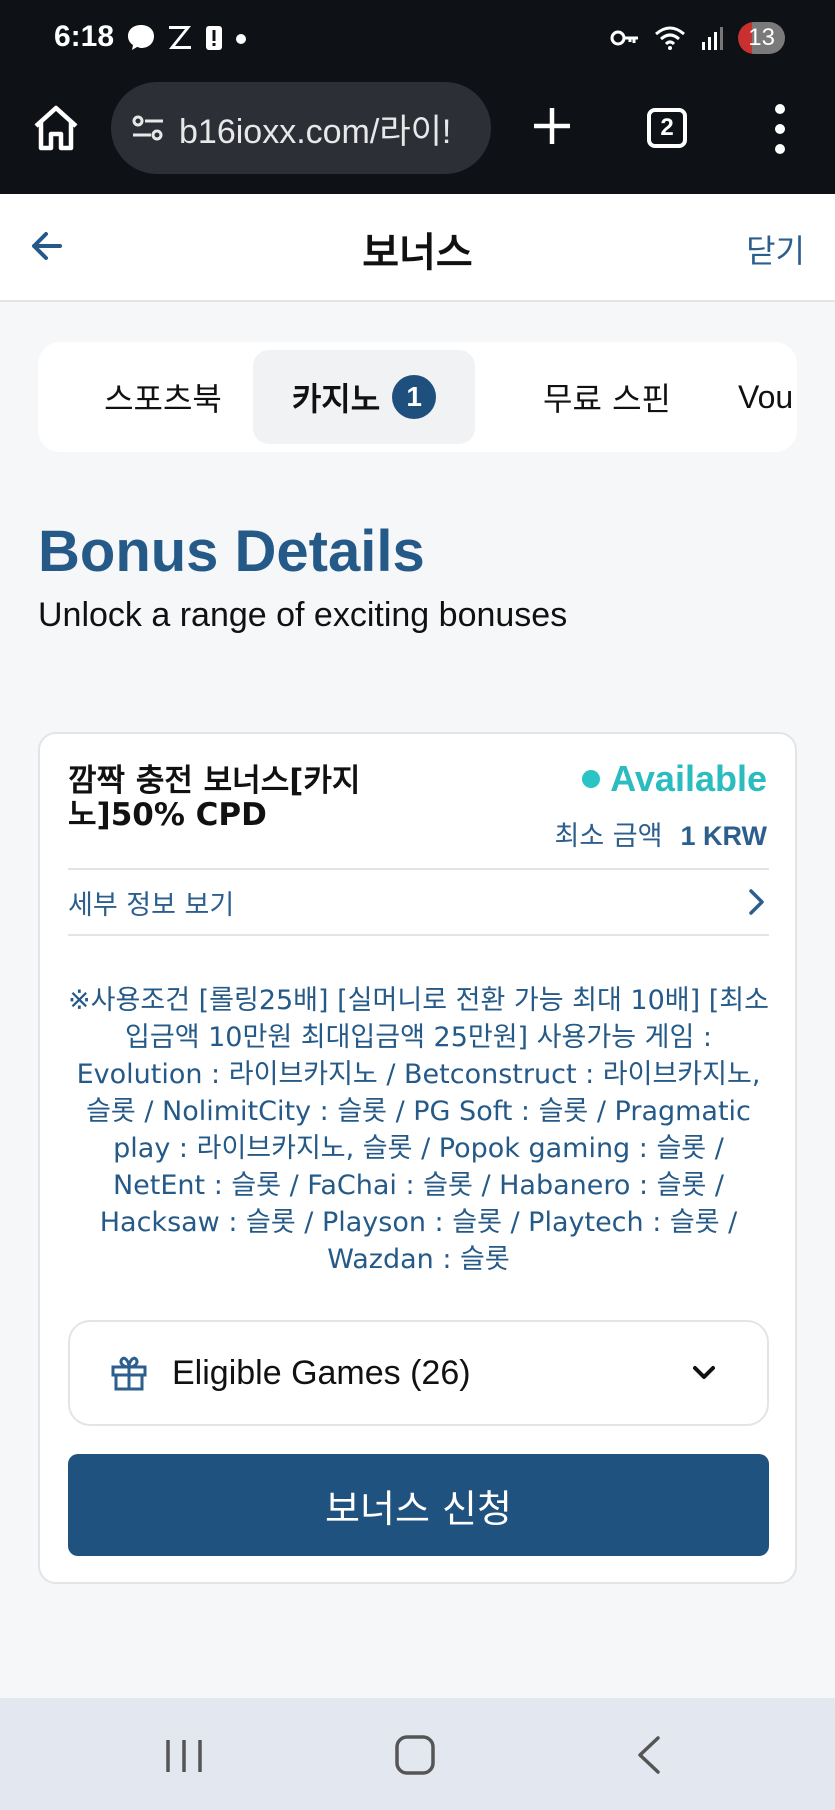 The width and height of the screenshot is (835, 1810). I want to click on status-time: 6:18, so click(84, 36).